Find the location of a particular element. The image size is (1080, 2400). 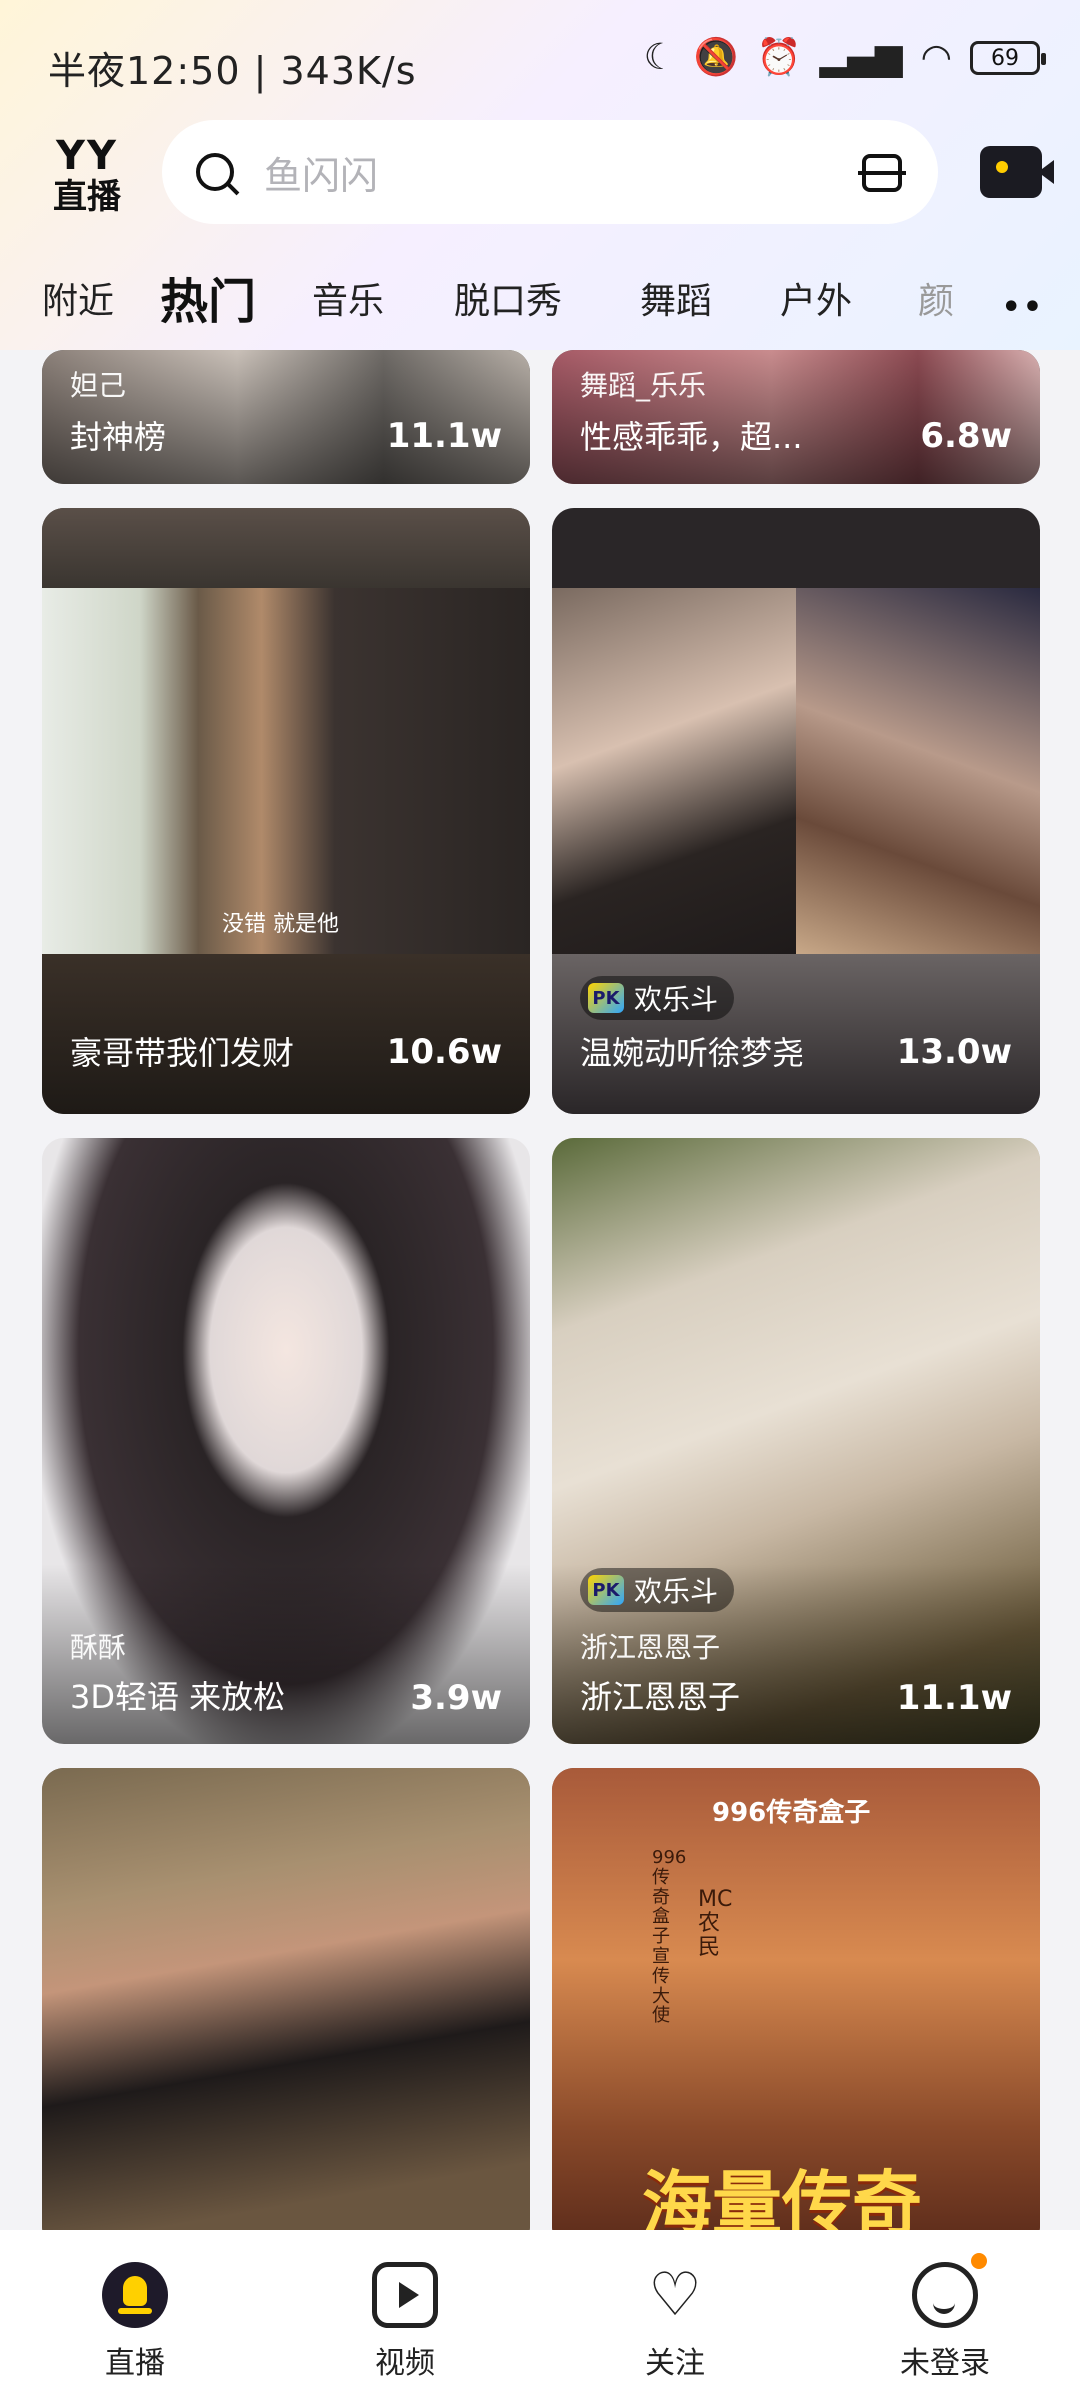

card-streamer-name: 妲己 is located at coordinates (98, 385).